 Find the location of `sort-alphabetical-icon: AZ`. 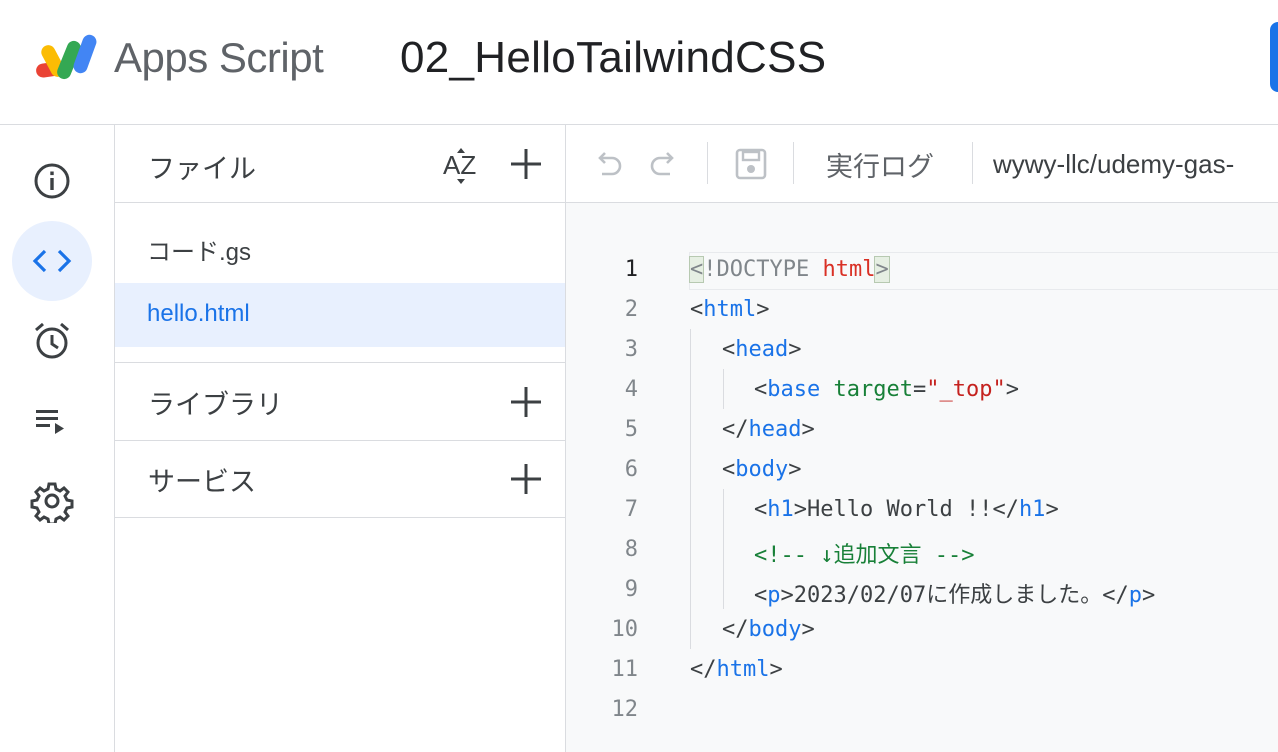

sort-alphabetical-icon: AZ is located at coordinates (459, 166).